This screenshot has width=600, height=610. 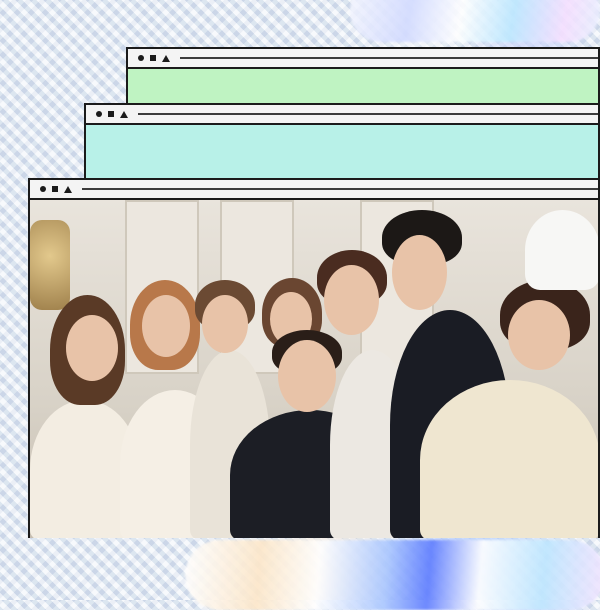 I want to click on person-embroidered-gown, so click(x=509, y=459).